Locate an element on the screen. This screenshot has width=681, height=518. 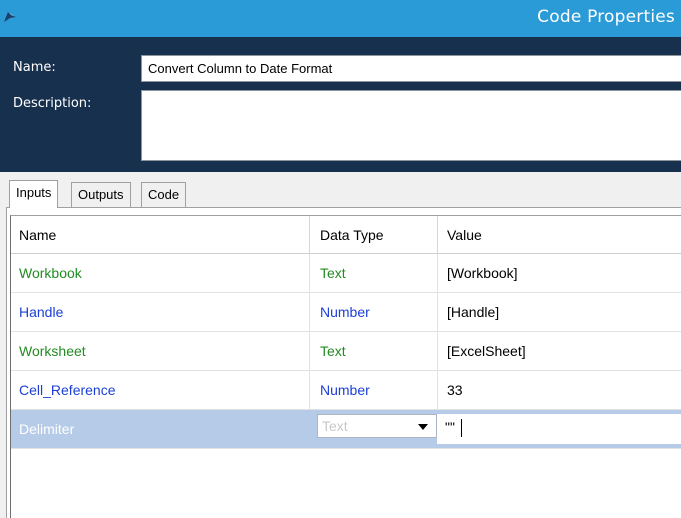
column-header-value: Value is located at coordinates (559, 234).